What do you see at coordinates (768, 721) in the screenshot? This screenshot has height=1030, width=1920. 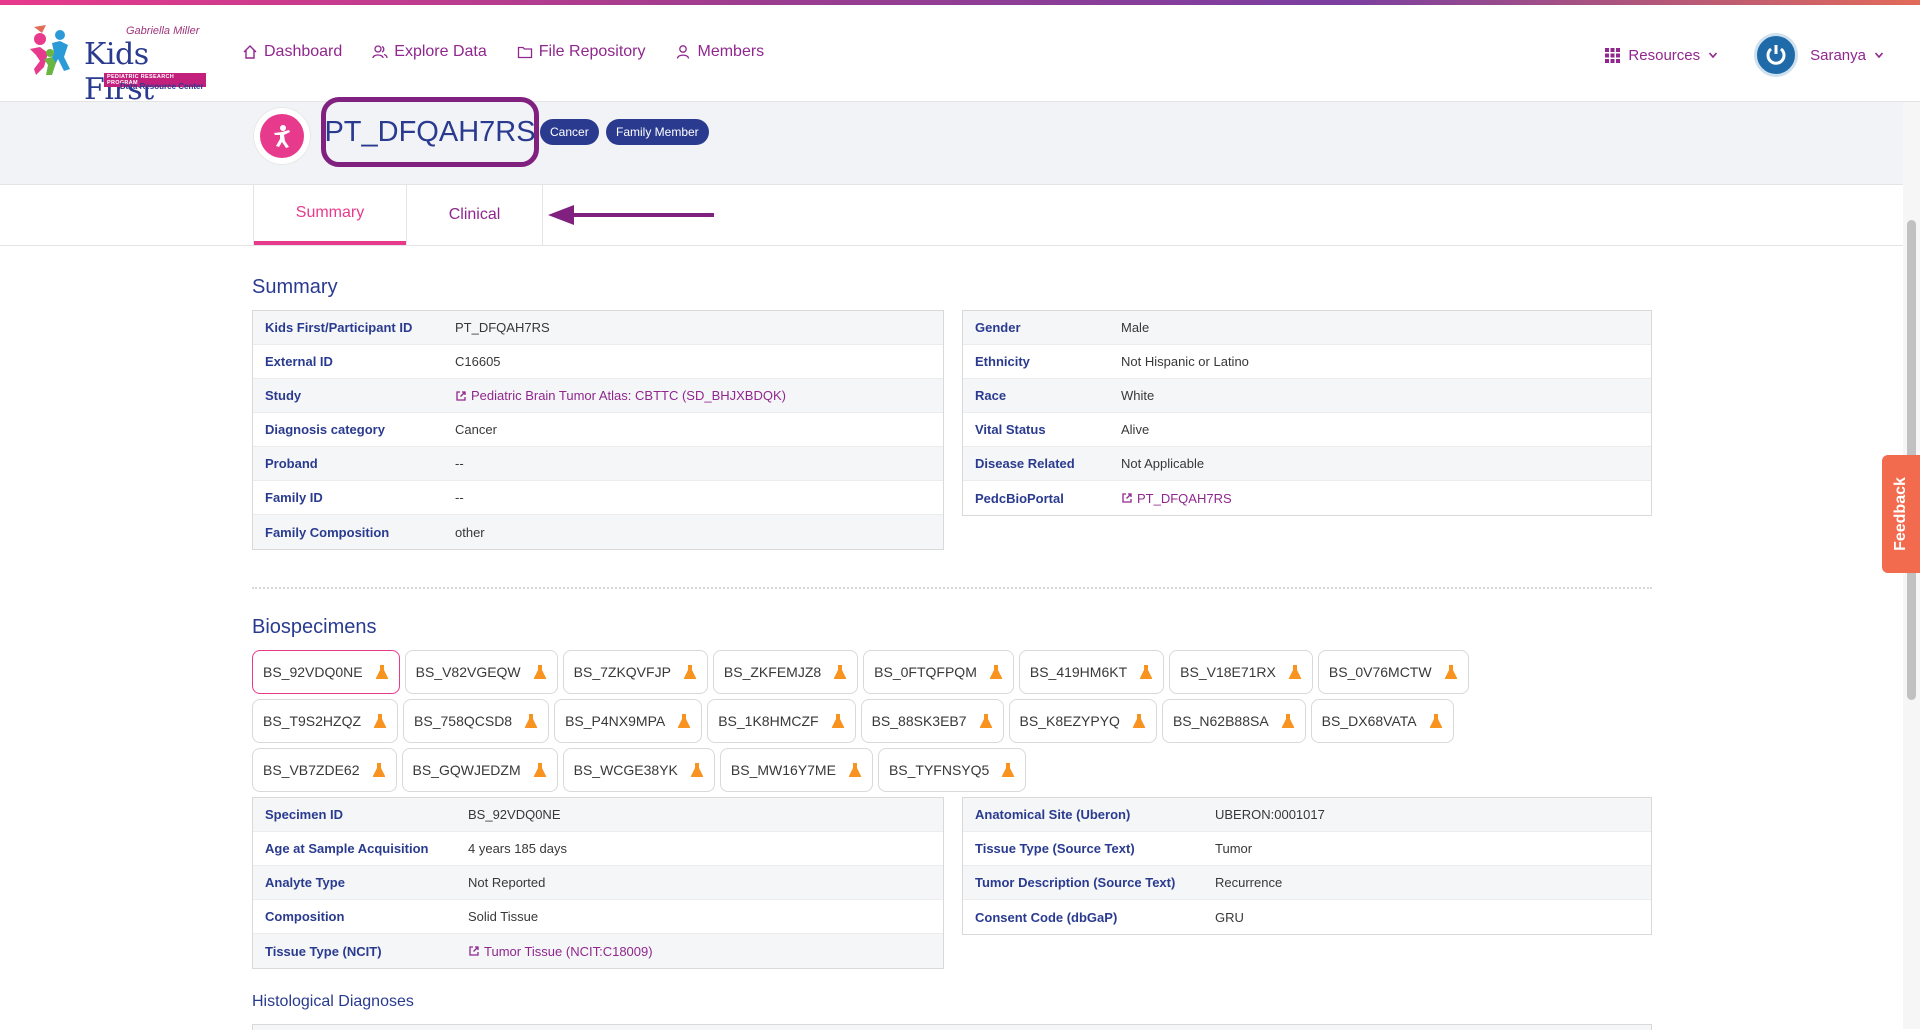 I see `biospecimen-id: BS_1K8HMCZF` at bounding box center [768, 721].